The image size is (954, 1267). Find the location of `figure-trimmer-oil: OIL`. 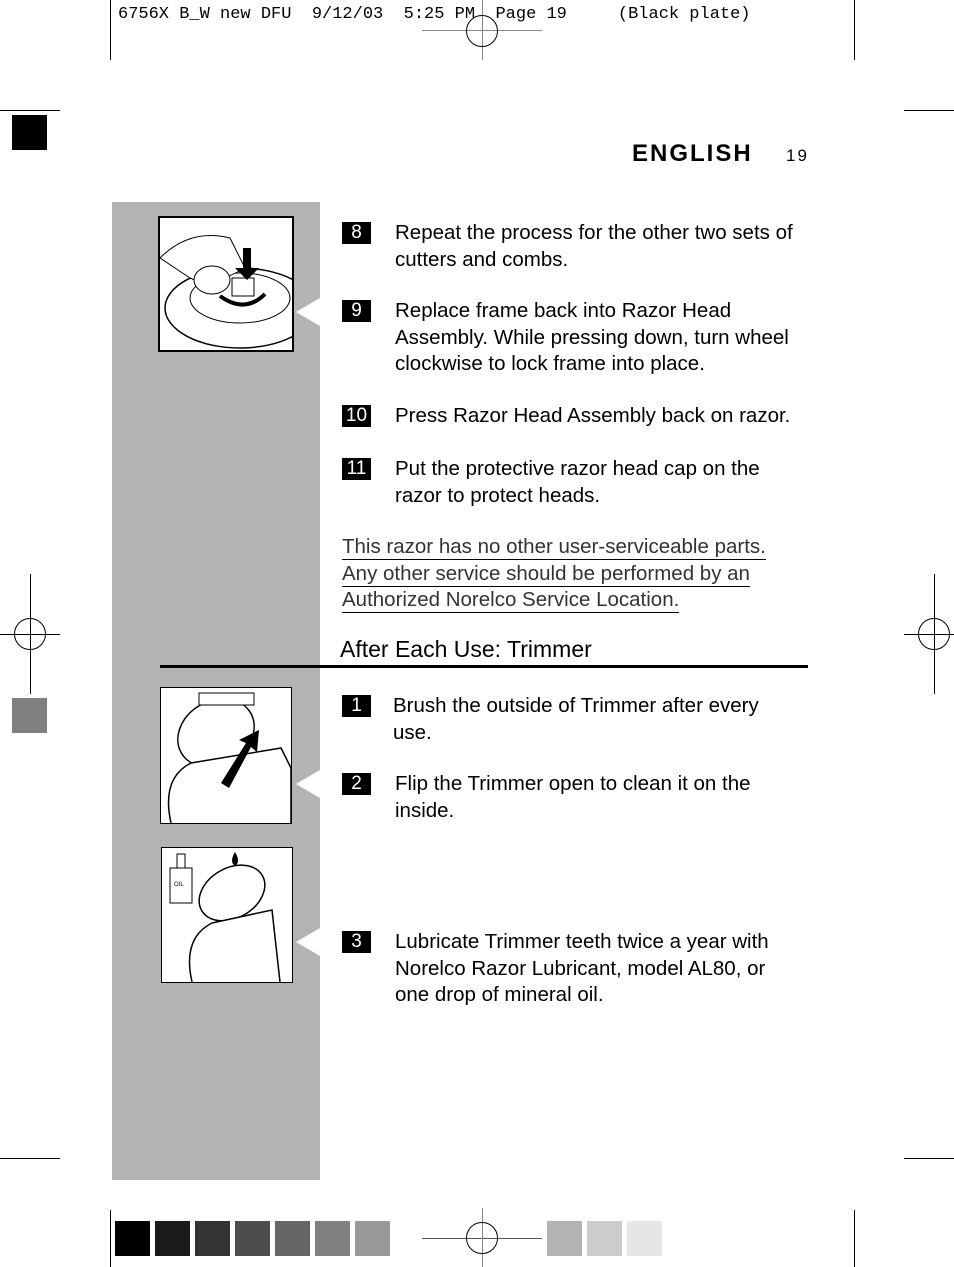

figure-trimmer-oil: OIL is located at coordinates (227, 915).